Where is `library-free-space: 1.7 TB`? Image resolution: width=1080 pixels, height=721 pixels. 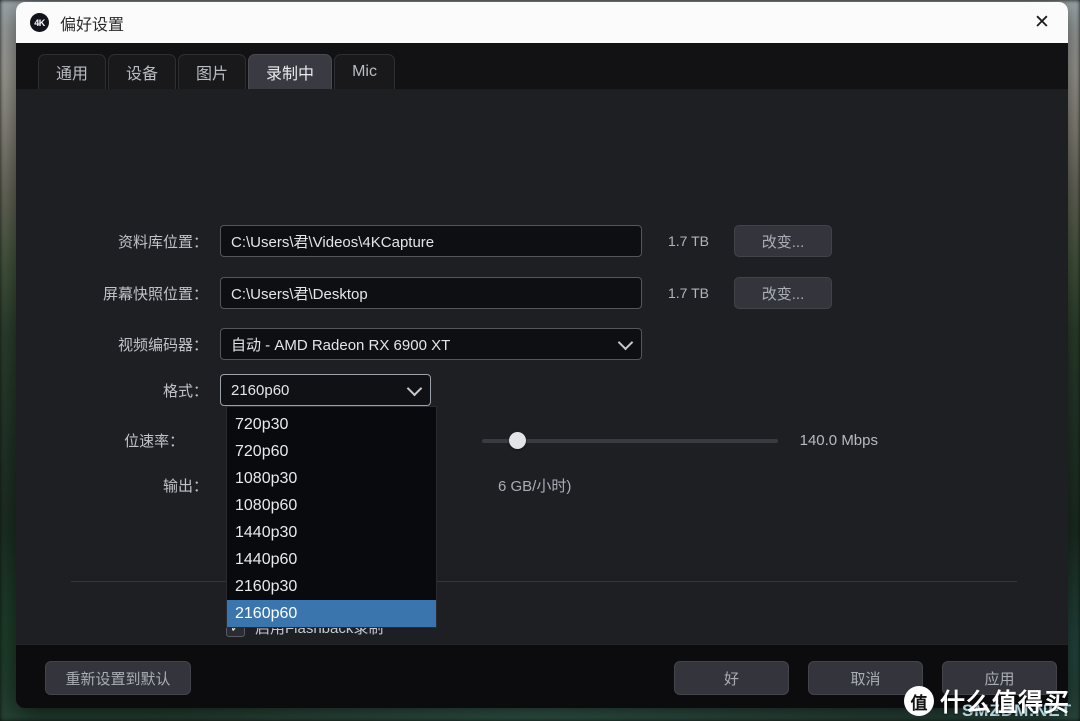 library-free-space: 1.7 TB is located at coordinates (688, 241).